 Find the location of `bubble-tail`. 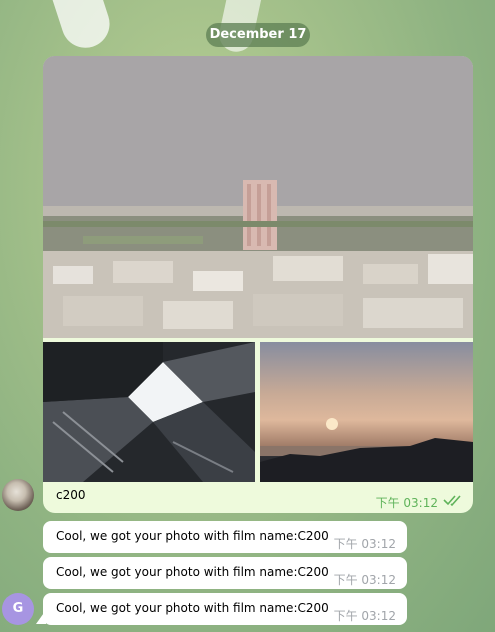

bubble-tail is located at coordinates (41, 617).